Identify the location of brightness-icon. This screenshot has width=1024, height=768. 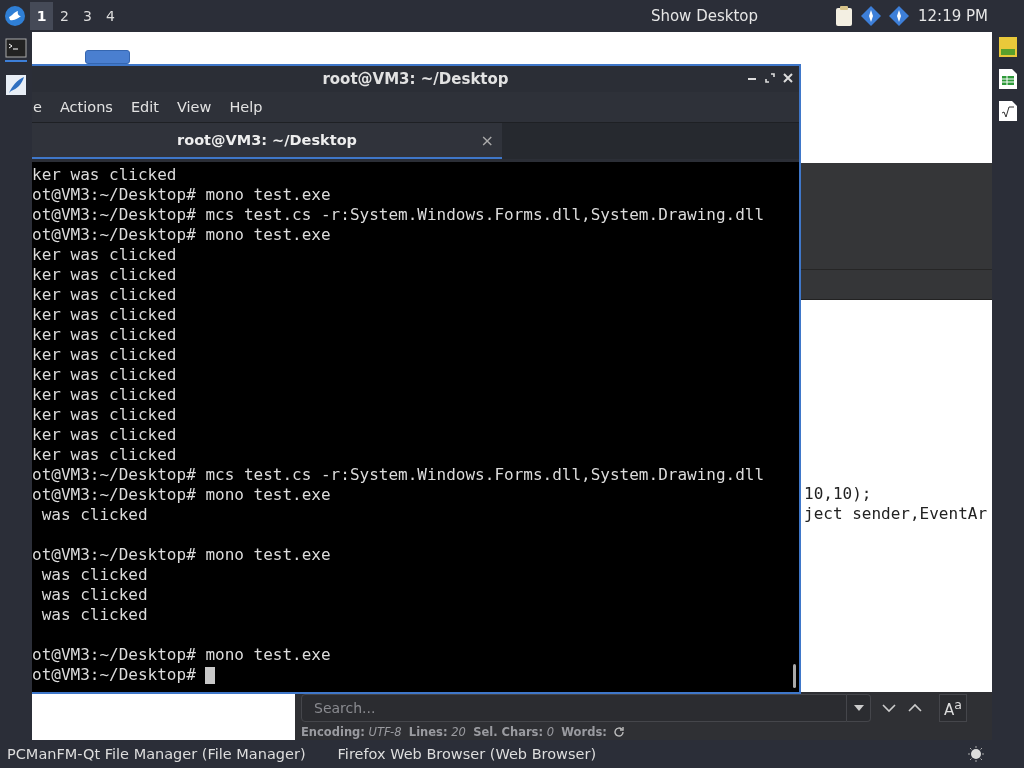
(976, 754).